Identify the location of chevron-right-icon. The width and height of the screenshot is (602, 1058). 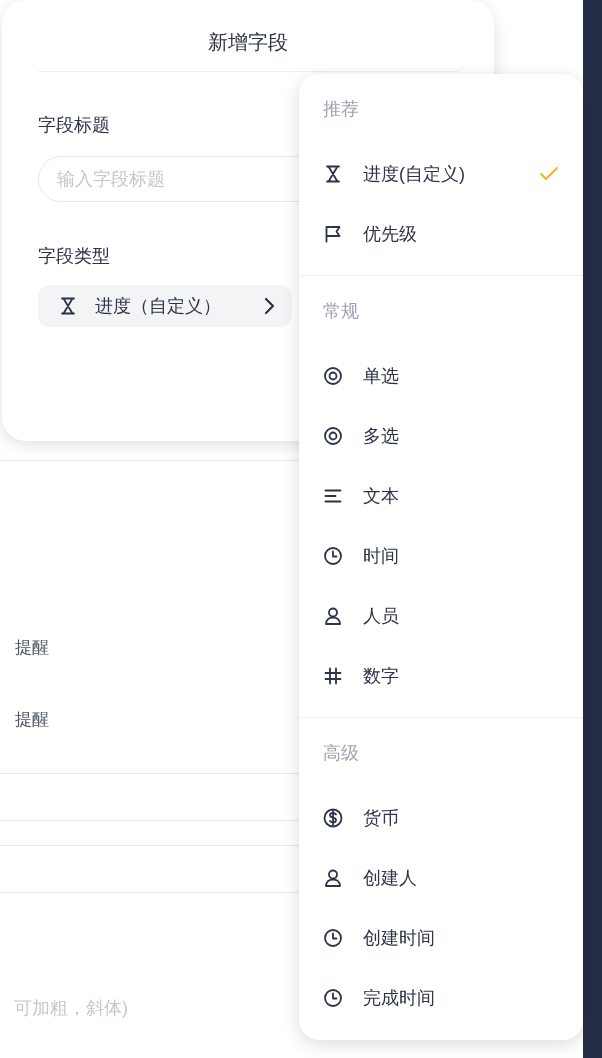
(269, 306).